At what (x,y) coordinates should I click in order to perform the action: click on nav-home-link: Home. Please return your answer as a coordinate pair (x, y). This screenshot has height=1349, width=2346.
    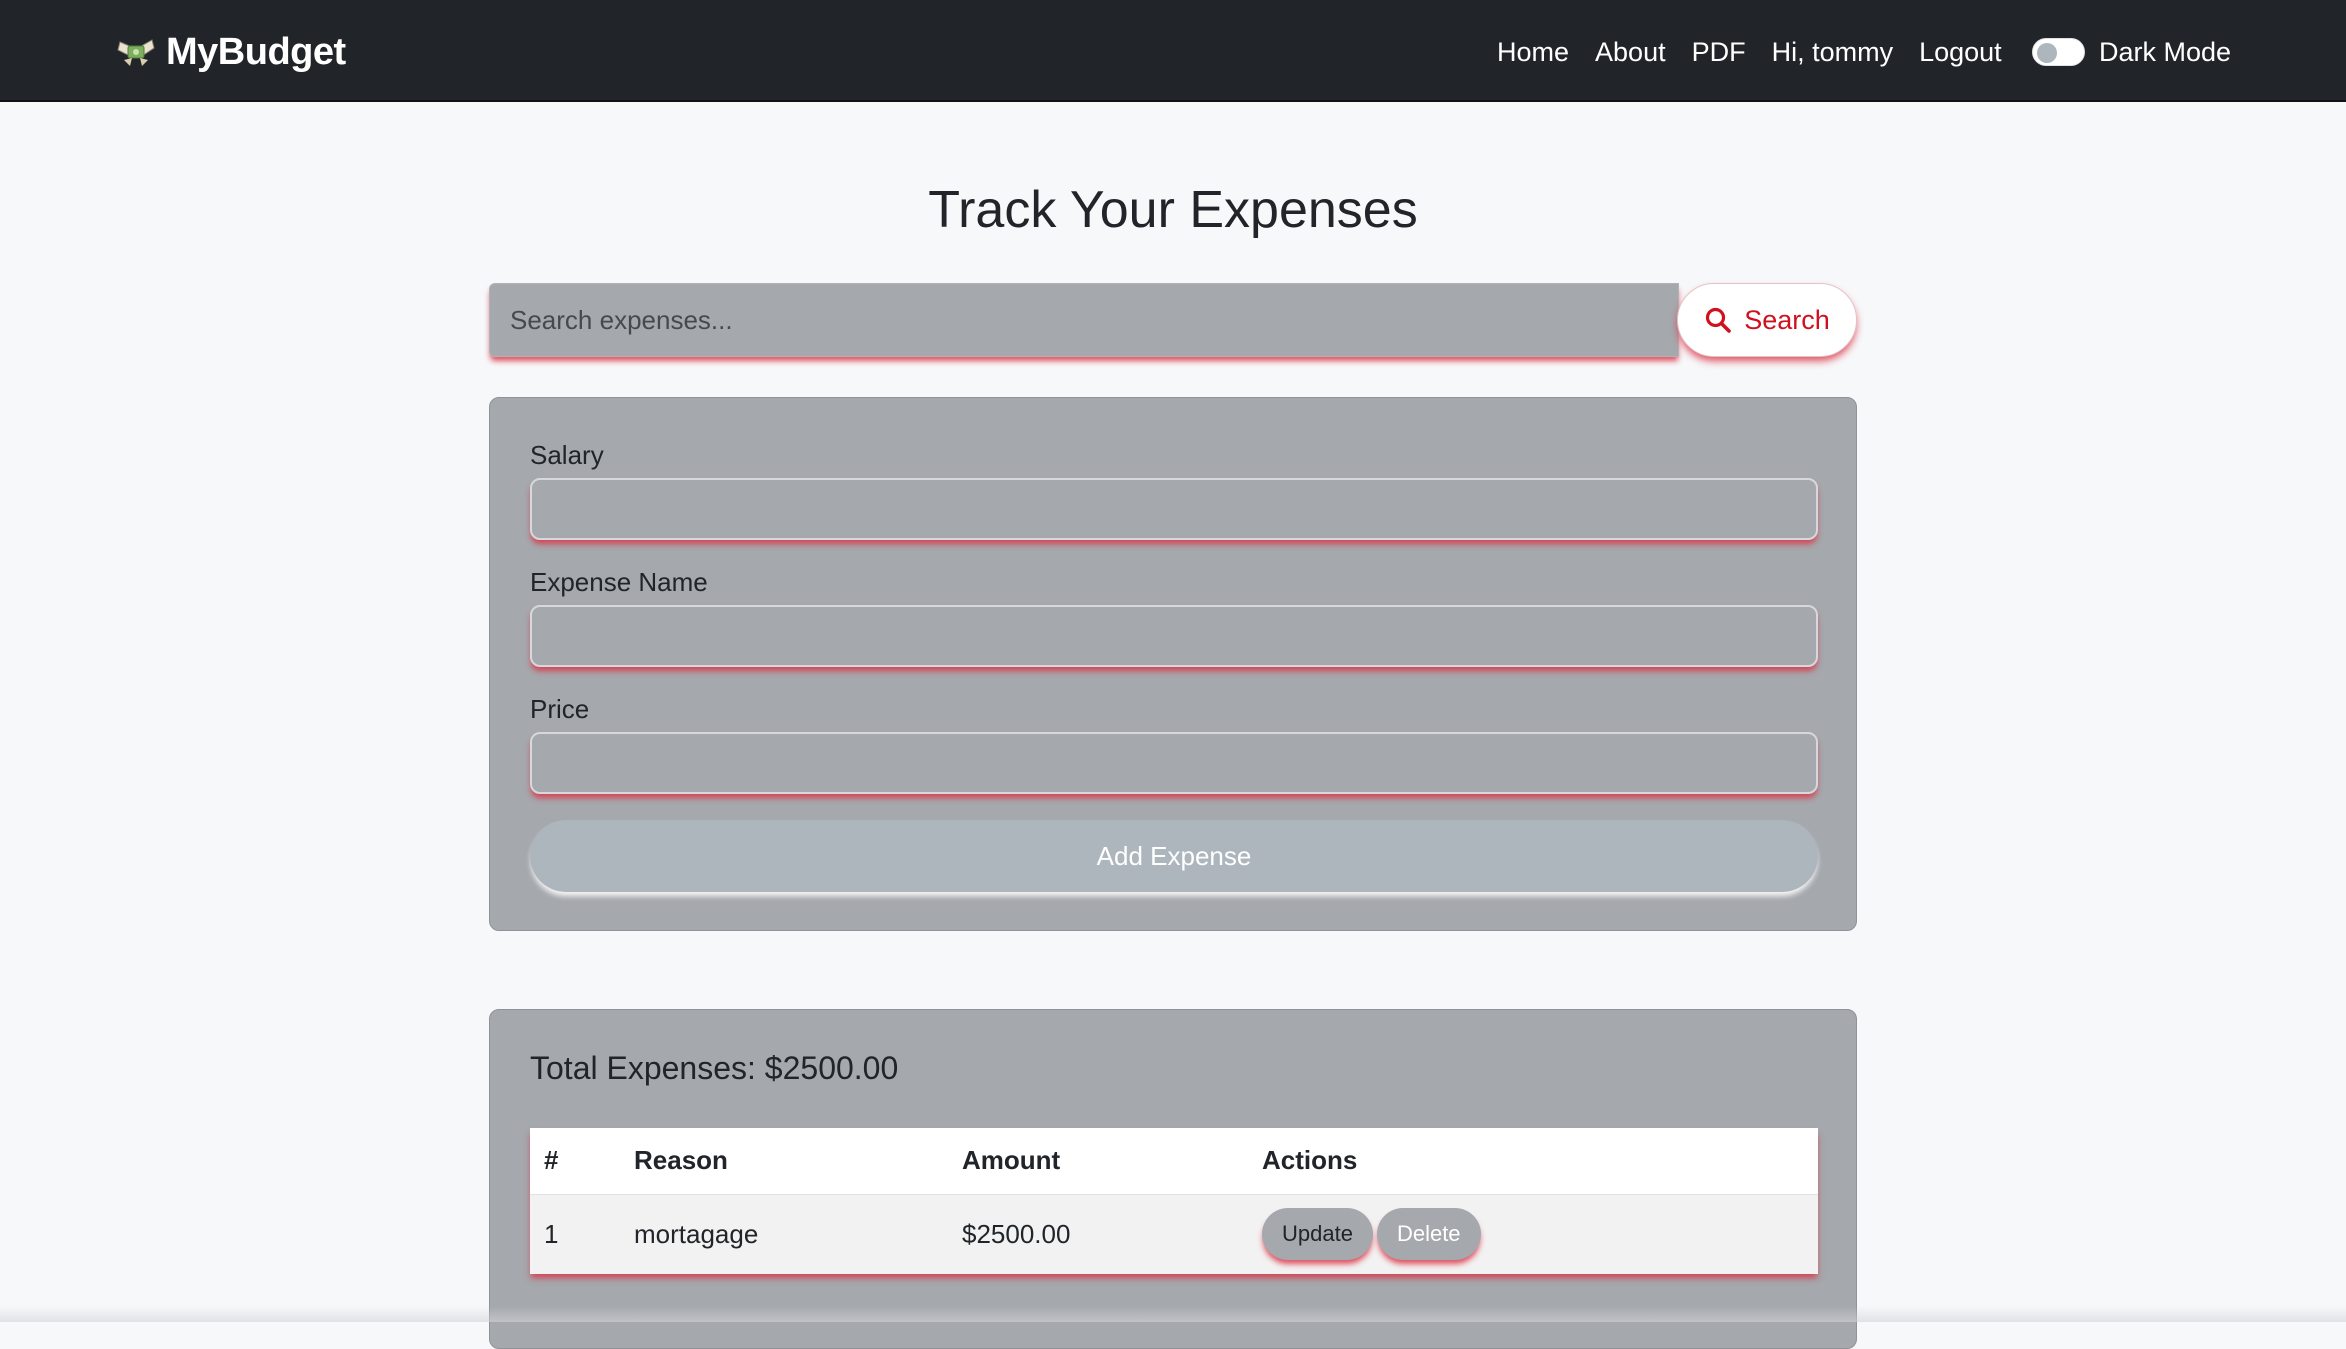
    Looking at the image, I should click on (1533, 52).